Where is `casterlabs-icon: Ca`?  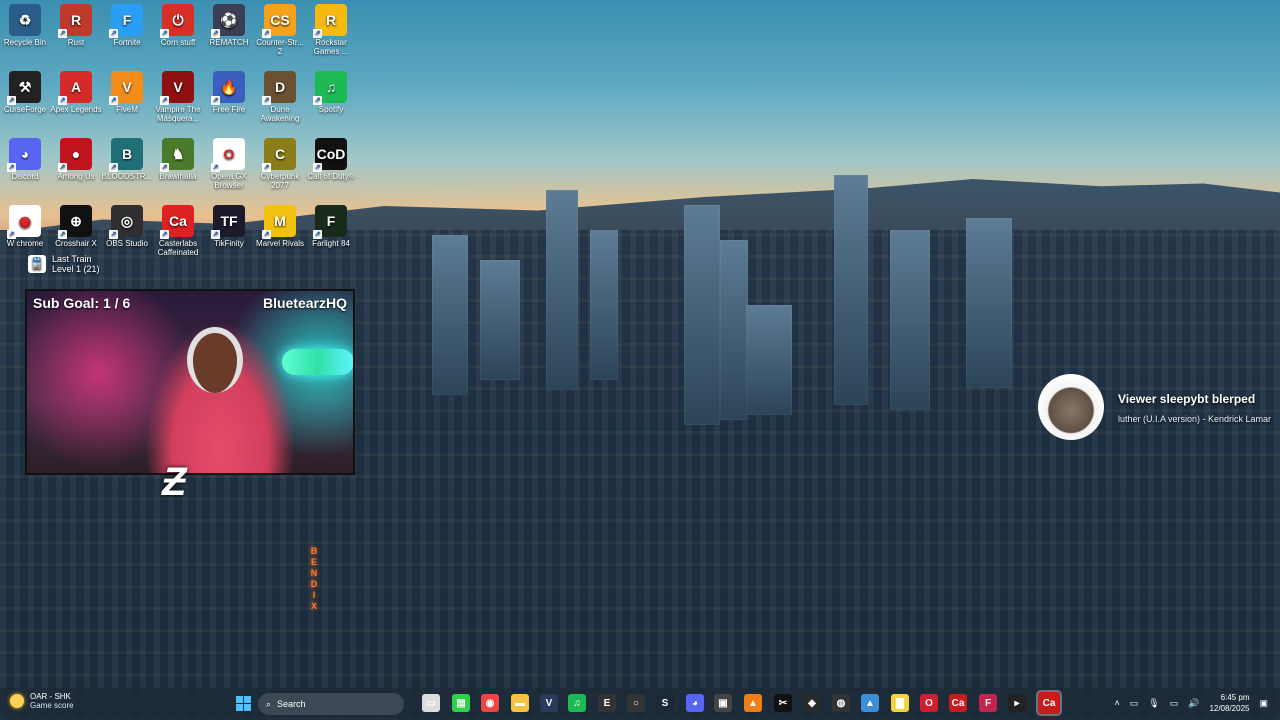
casterlabs-icon: Ca is located at coordinates (958, 703).